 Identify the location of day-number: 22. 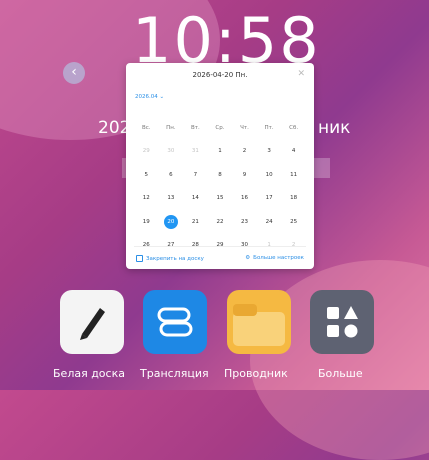
(220, 221).